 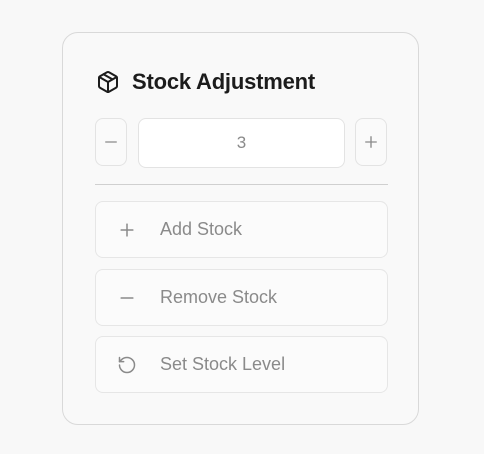 I want to click on card-title: Stock Adjustment, so click(x=224, y=81).